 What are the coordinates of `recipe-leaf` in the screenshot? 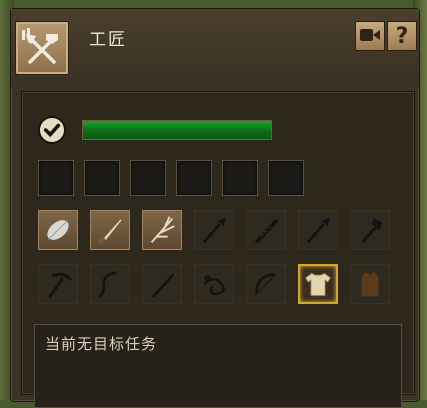 It's located at (58, 230).